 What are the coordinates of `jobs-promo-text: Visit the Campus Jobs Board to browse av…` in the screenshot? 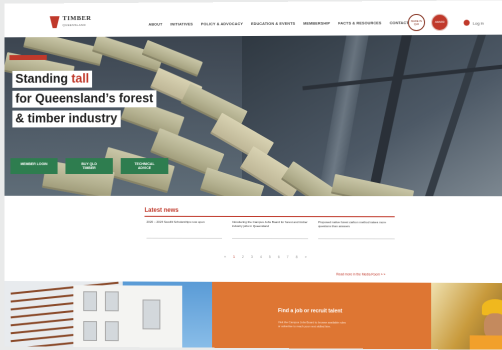 It's located at (313, 324).